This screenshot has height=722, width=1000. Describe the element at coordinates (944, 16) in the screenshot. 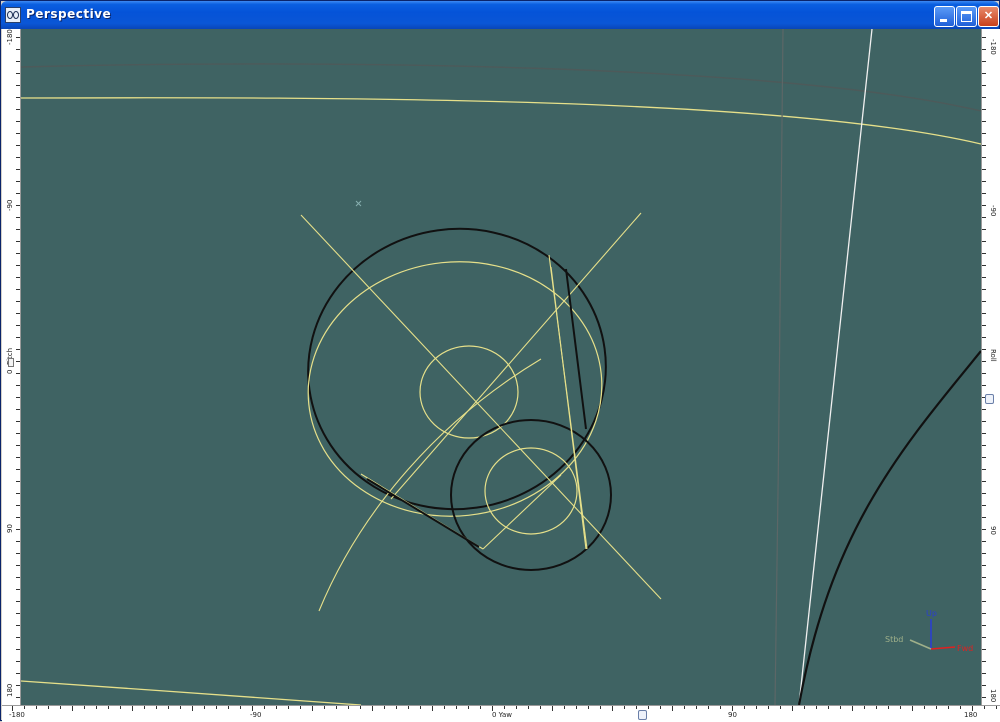

I see `minimize-button` at that location.